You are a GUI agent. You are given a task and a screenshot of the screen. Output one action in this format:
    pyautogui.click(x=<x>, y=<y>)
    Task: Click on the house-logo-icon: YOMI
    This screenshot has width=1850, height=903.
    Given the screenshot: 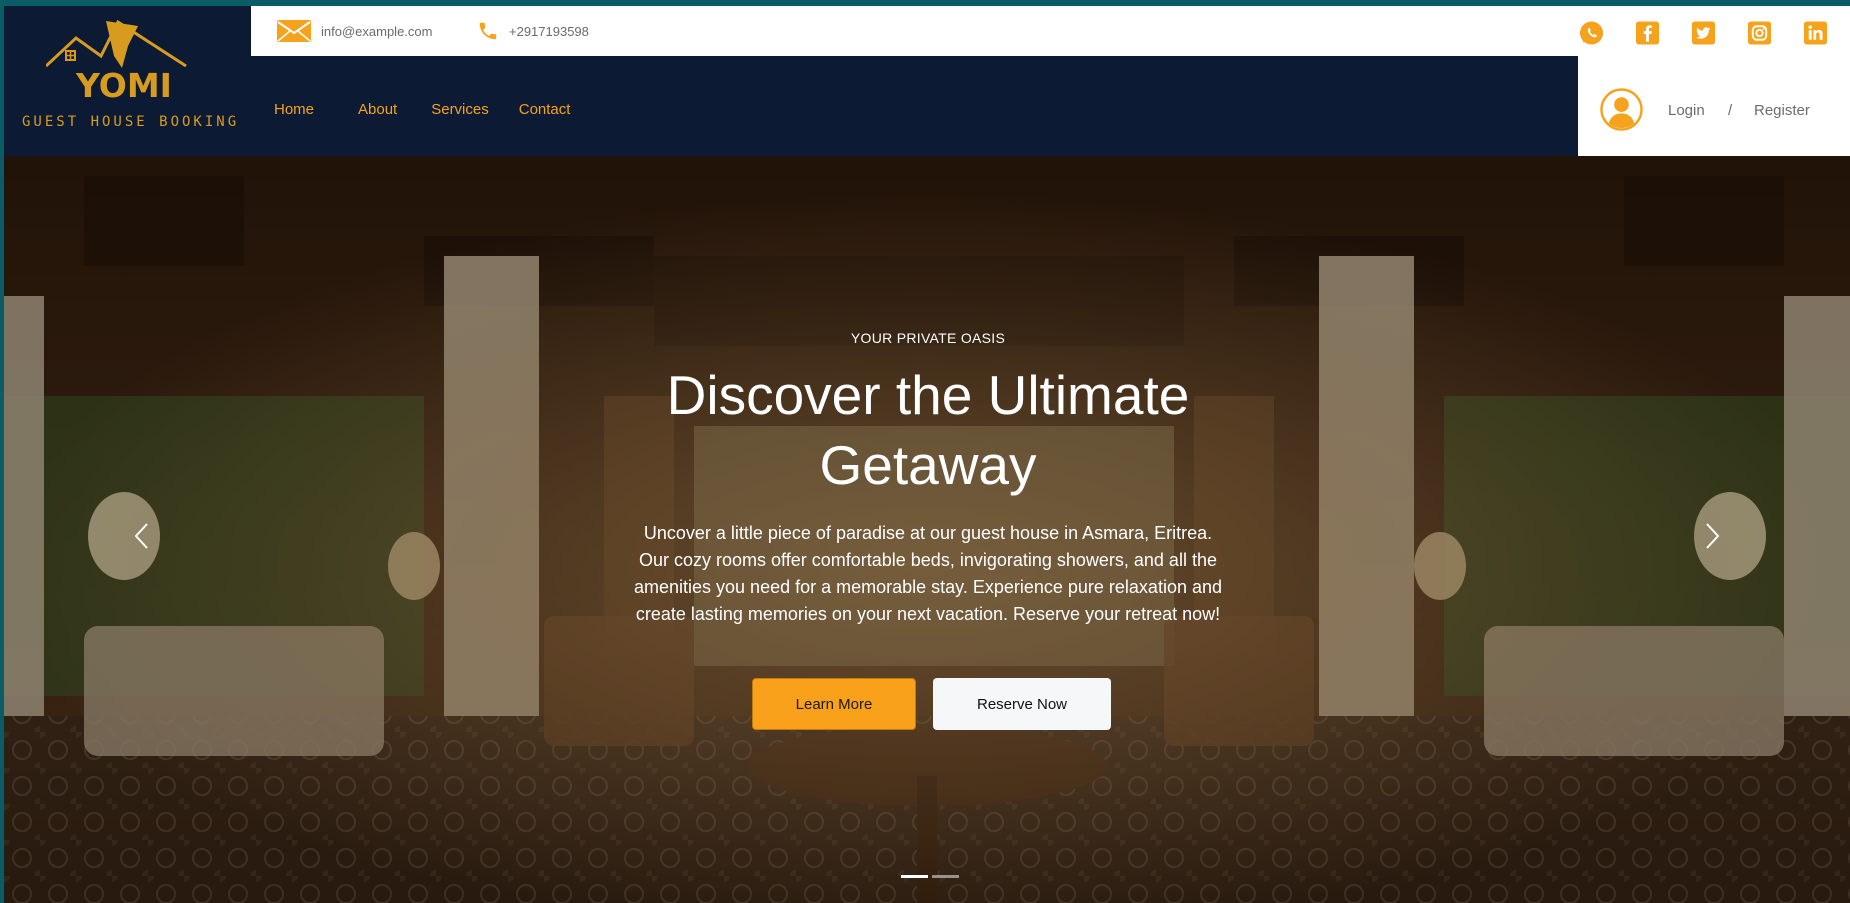 What is the action you would take?
    pyautogui.click(x=116, y=62)
    